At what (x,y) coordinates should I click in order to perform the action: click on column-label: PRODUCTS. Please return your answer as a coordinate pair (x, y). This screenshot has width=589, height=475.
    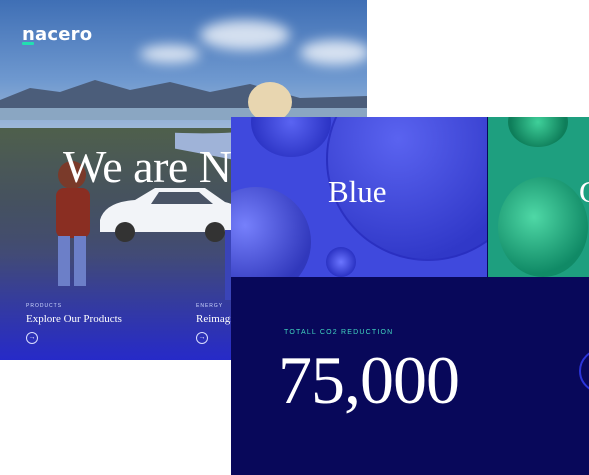
    Looking at the image, I should click on (44, 306).